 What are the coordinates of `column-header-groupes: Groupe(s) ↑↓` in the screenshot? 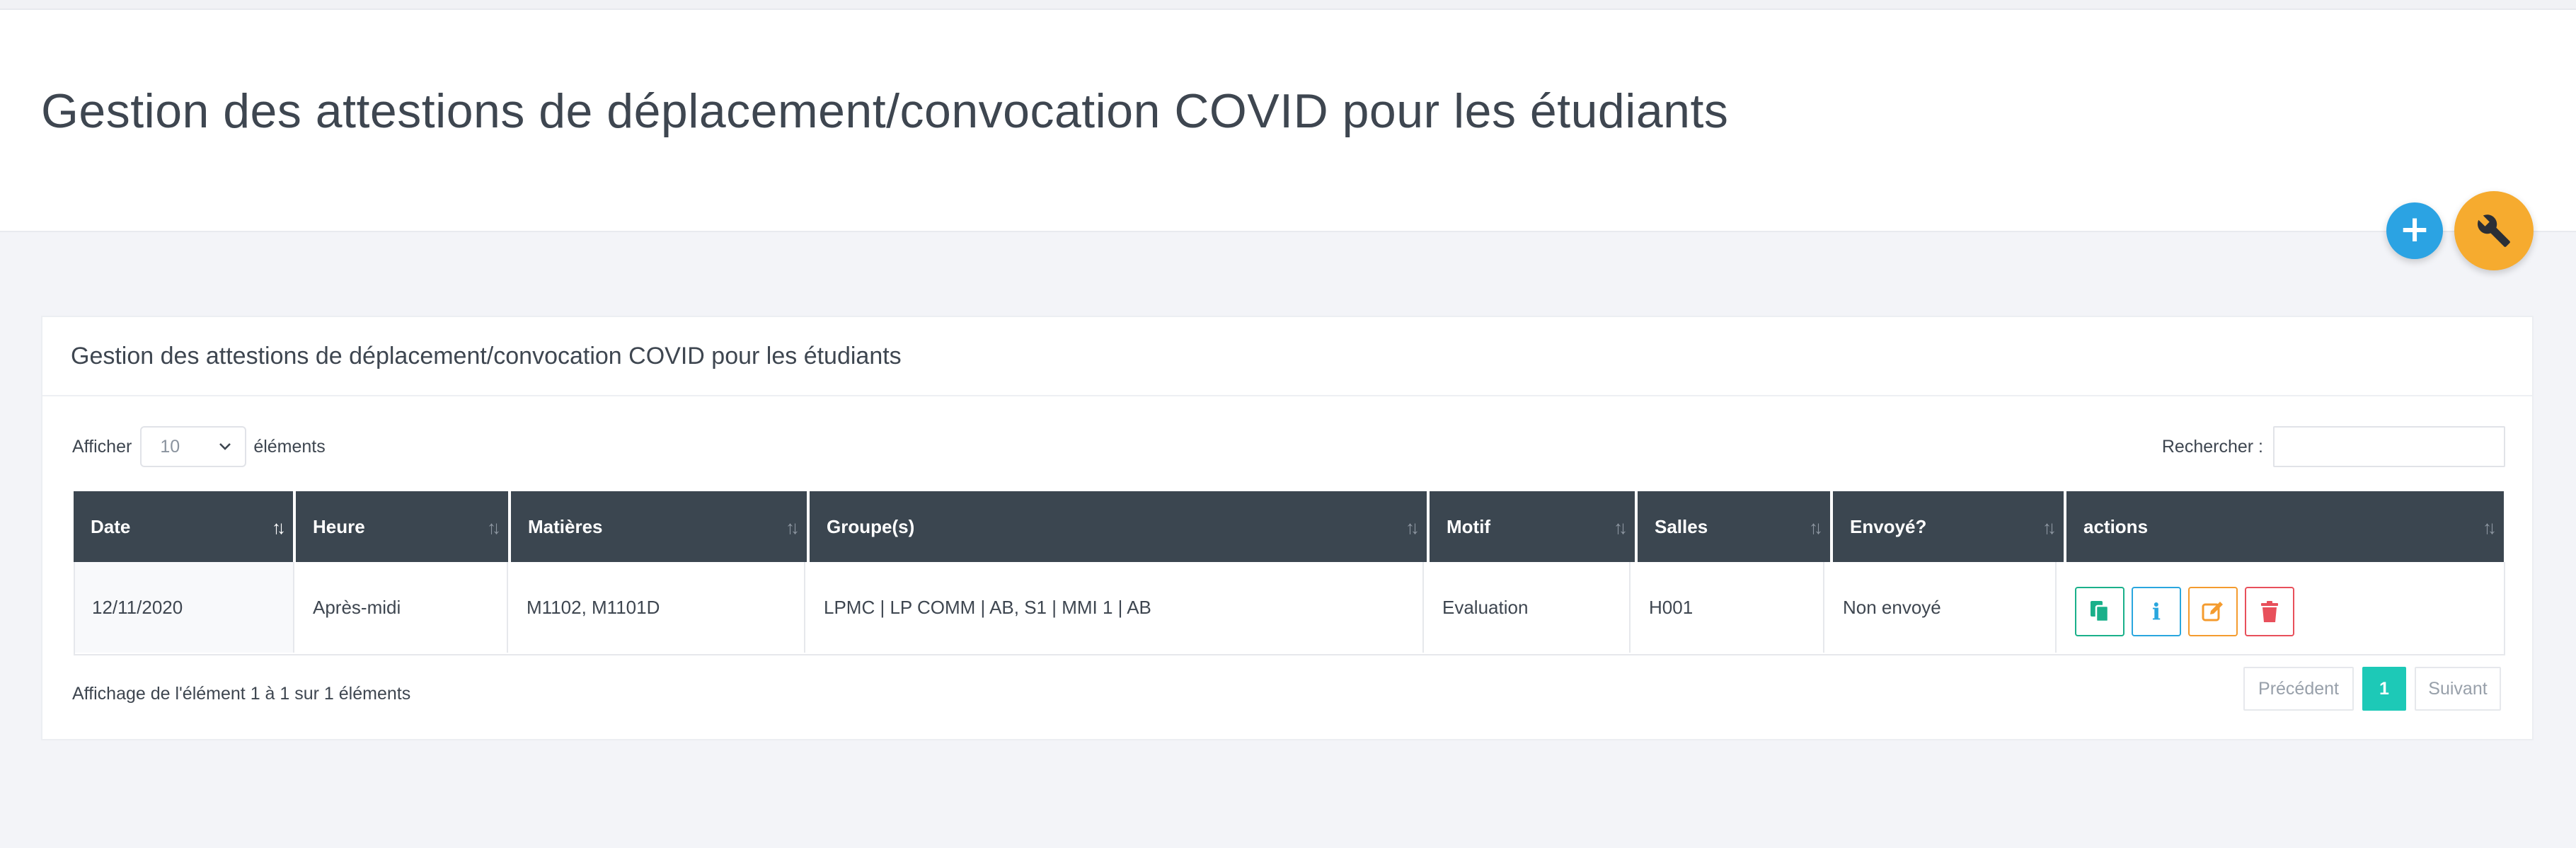 It's located at (1119, 526).